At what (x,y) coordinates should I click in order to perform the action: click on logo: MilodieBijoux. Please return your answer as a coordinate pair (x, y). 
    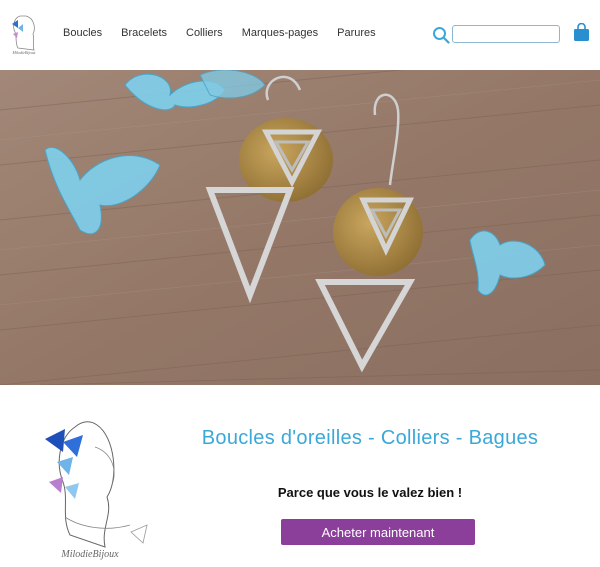
    Looking at the image, I should click on (24, 33).